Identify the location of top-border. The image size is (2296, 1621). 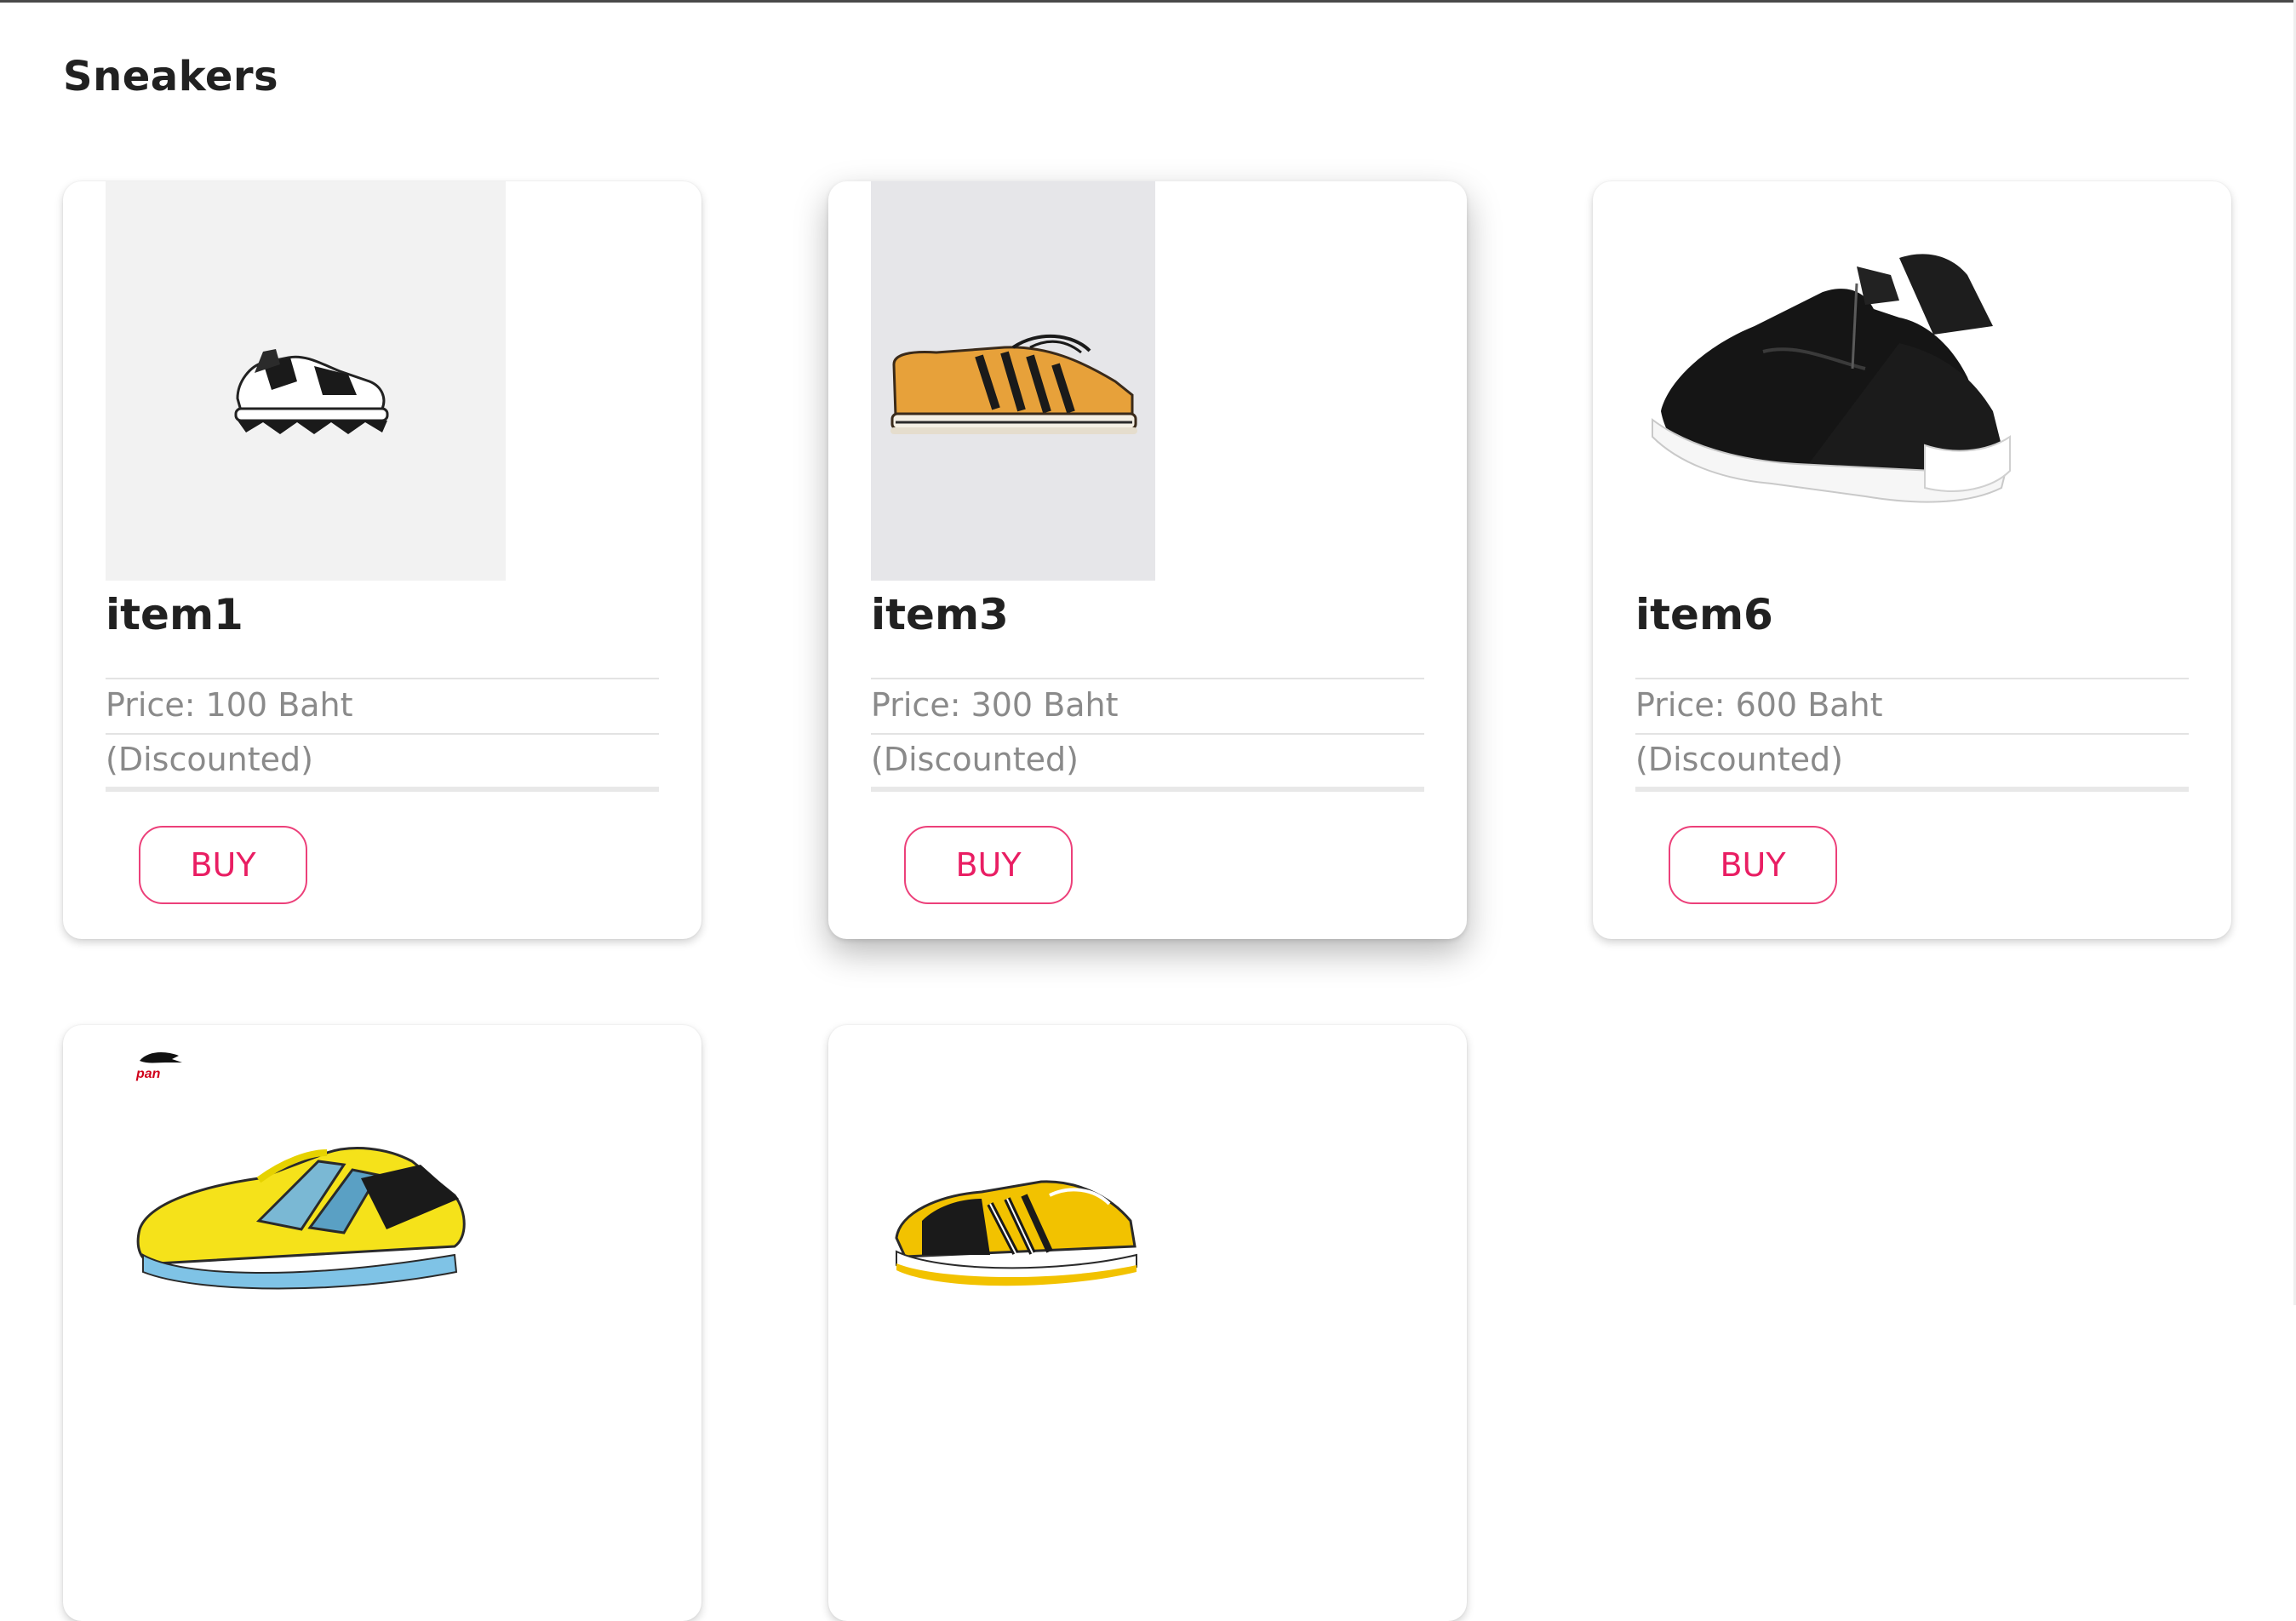
(1148, 1).